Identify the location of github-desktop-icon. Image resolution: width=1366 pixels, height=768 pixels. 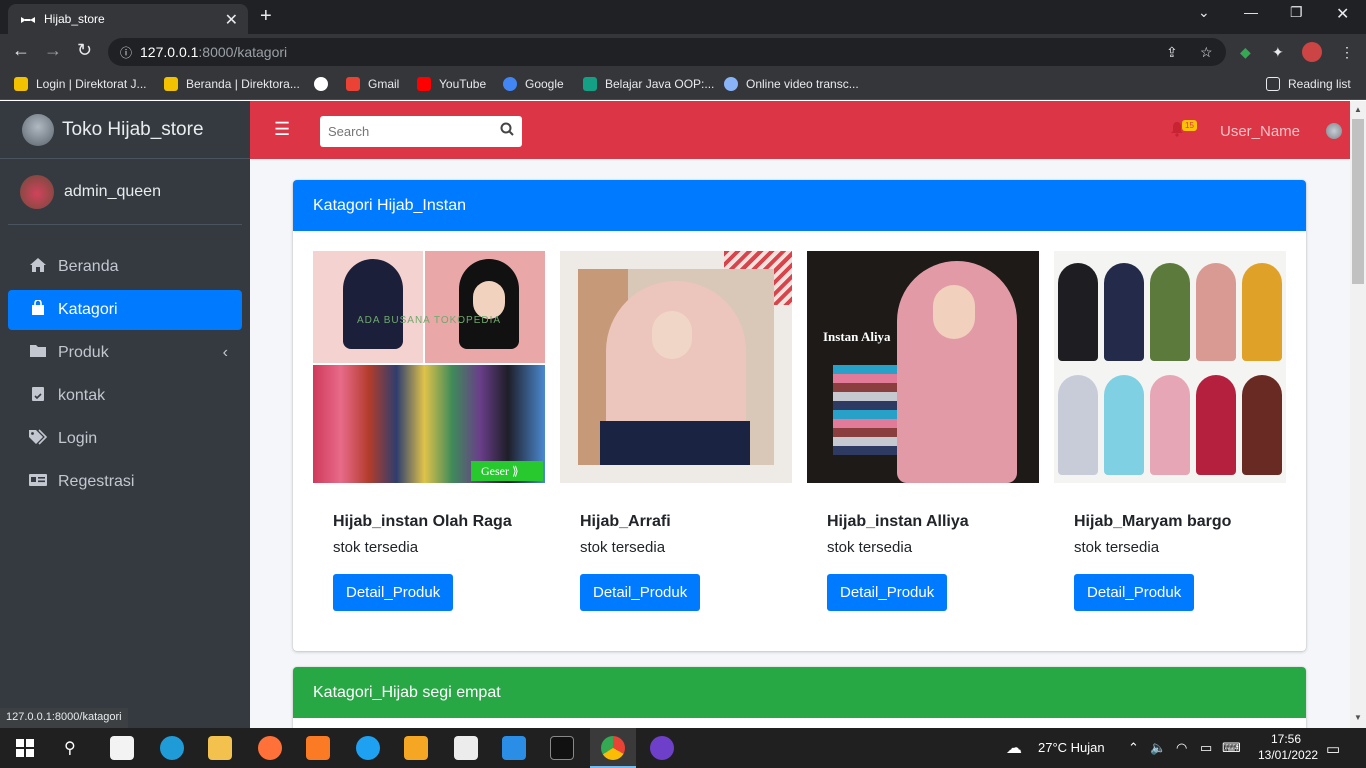
(662, 748).